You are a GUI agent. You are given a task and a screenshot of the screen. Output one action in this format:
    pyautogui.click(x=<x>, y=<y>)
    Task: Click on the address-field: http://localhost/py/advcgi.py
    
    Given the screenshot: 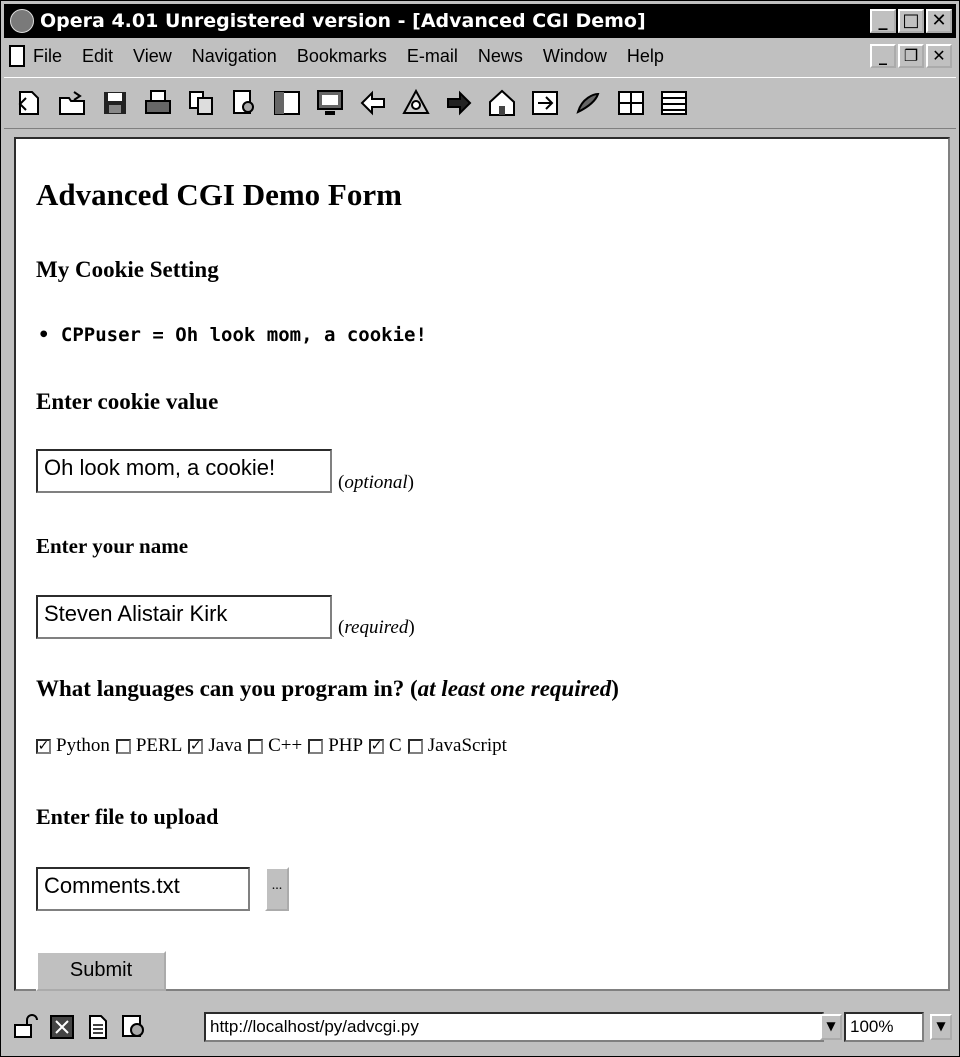 What is the action you would take?
    pyautogui.click(x=514, y=1027)
    